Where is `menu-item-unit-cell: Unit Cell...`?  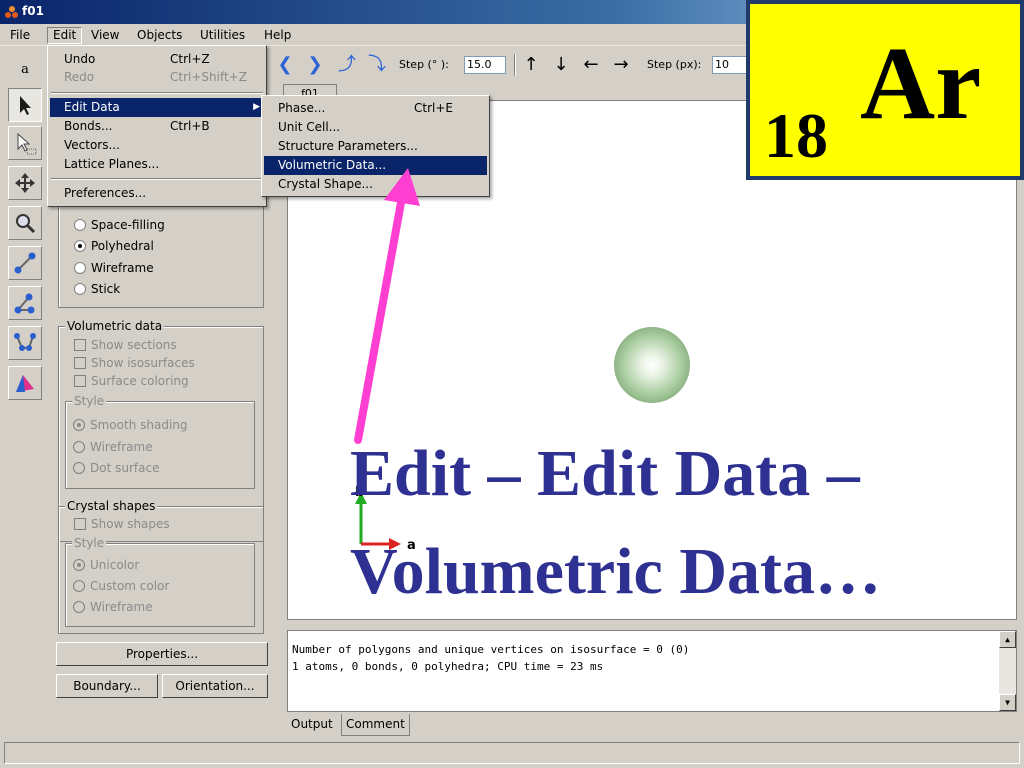
menu-item-unit-cell: Unit Cell... is located at coordinates (375, 127).